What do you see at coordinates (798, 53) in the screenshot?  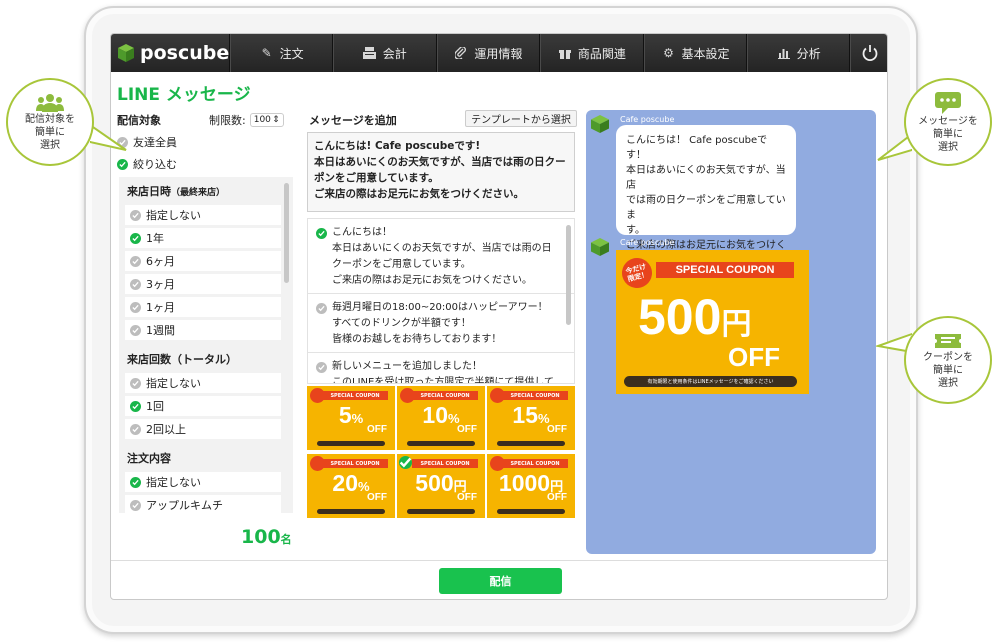 I see `nav-item-analytics: 分析` at bounding box center [798, 53].